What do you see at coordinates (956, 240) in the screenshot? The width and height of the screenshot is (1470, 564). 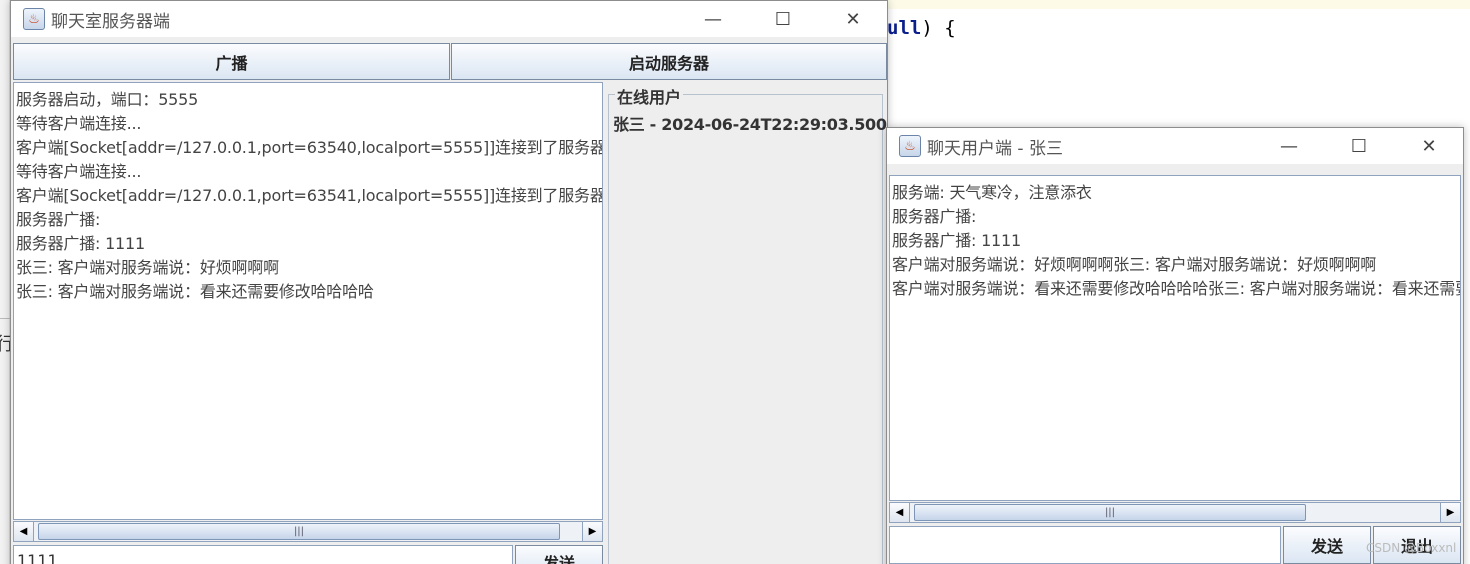 I see `message-line: 服务器广播: 1111` at bounding box center [956, 240].